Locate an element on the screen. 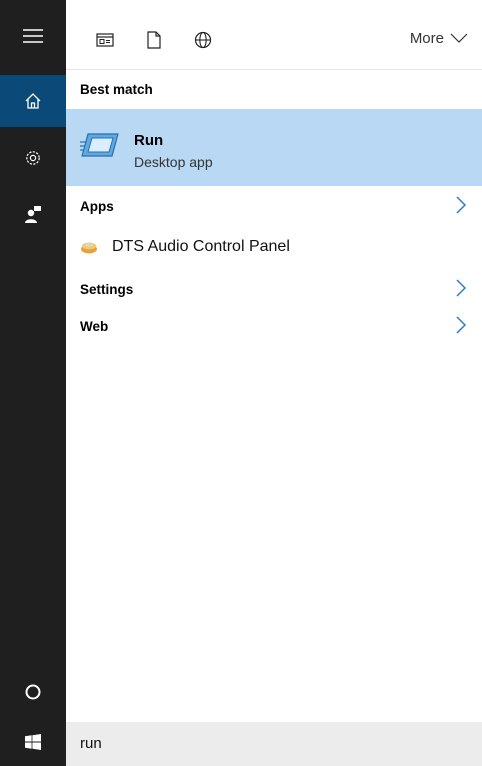  home-icon is located at coordinates (33, 101).